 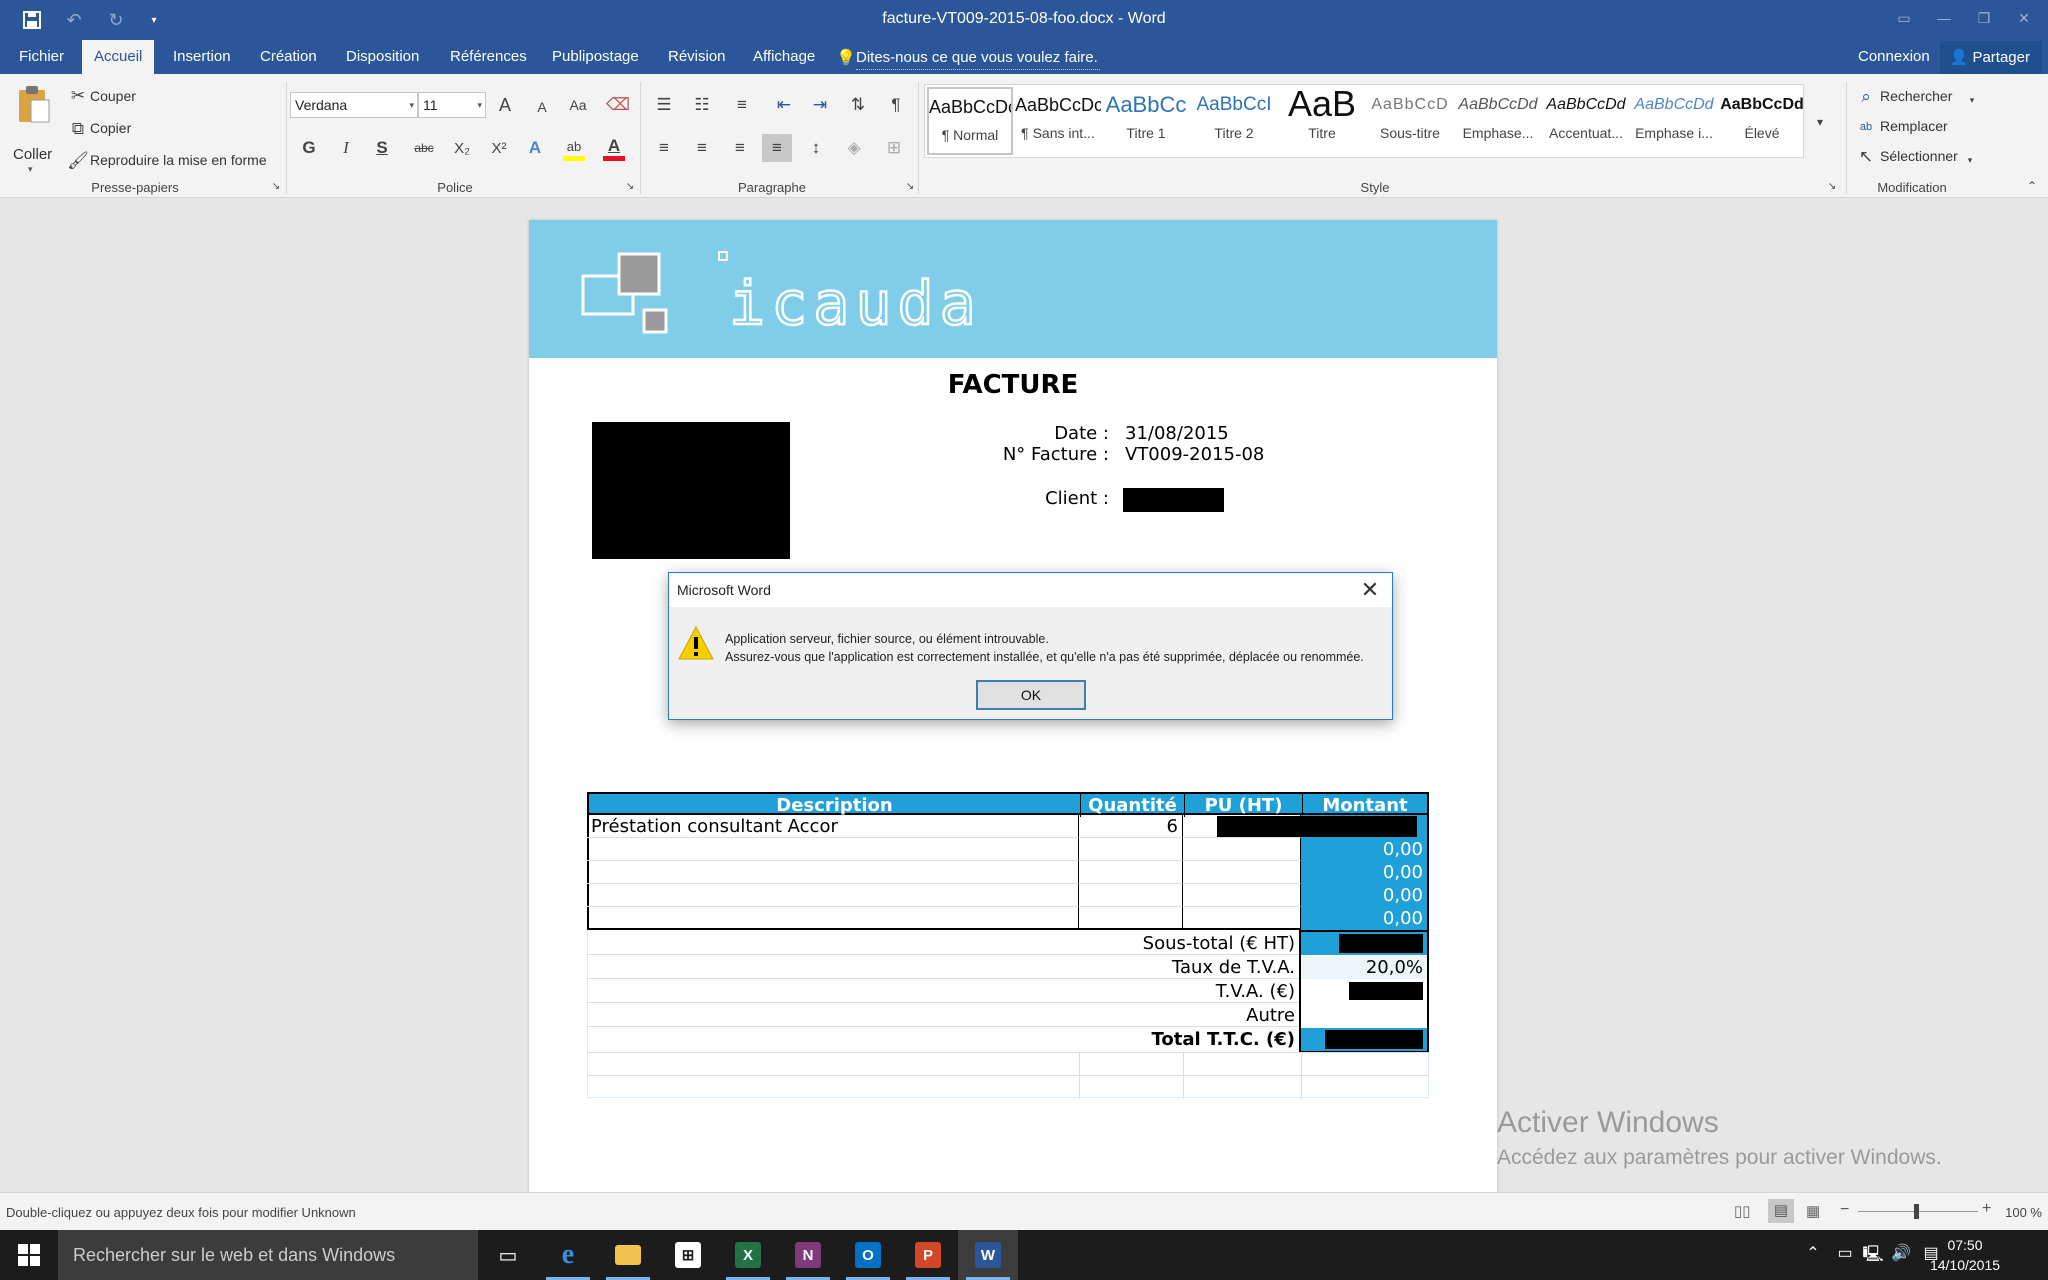 I want to click on sort-icon: ⇅, so click(x=858, y=105).